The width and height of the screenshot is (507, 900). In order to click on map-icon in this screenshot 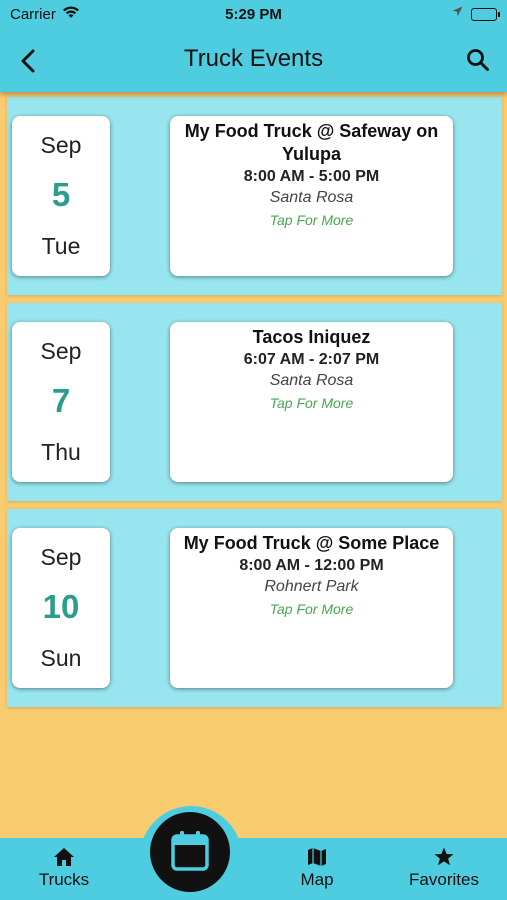, I will do `click(317, 857)`.